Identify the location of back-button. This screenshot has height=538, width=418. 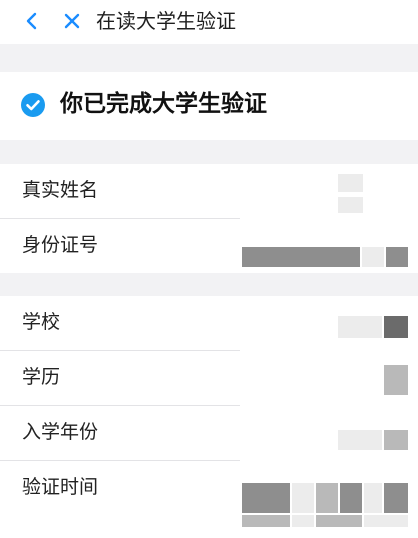
(32, 21).